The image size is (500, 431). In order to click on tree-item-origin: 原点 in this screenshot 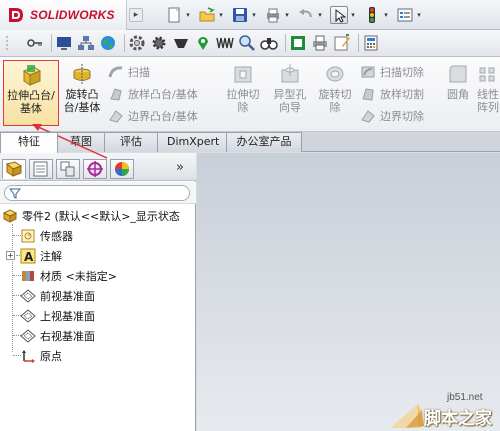, I will do `click(41, 356)`.